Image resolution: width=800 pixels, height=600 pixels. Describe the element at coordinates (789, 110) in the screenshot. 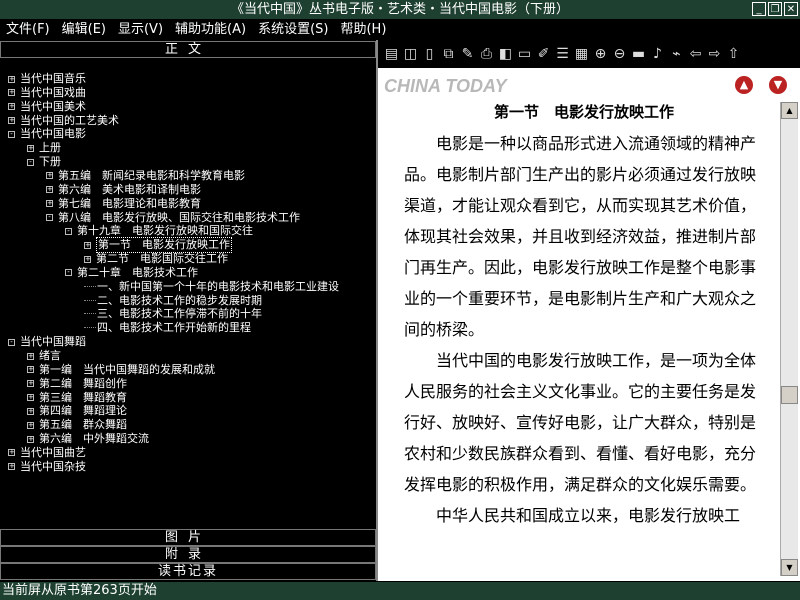

I see `scroll-up-button: ▲` at that location.